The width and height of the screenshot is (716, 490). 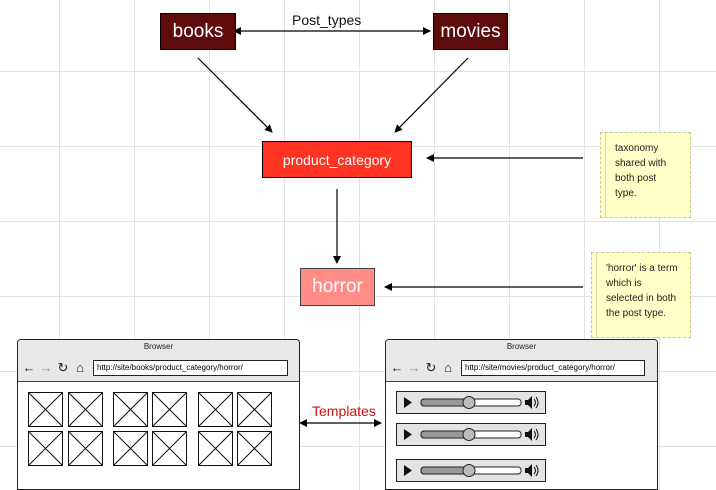 I want to click on movies-to-category-arrow, so click(x=431, y=95).